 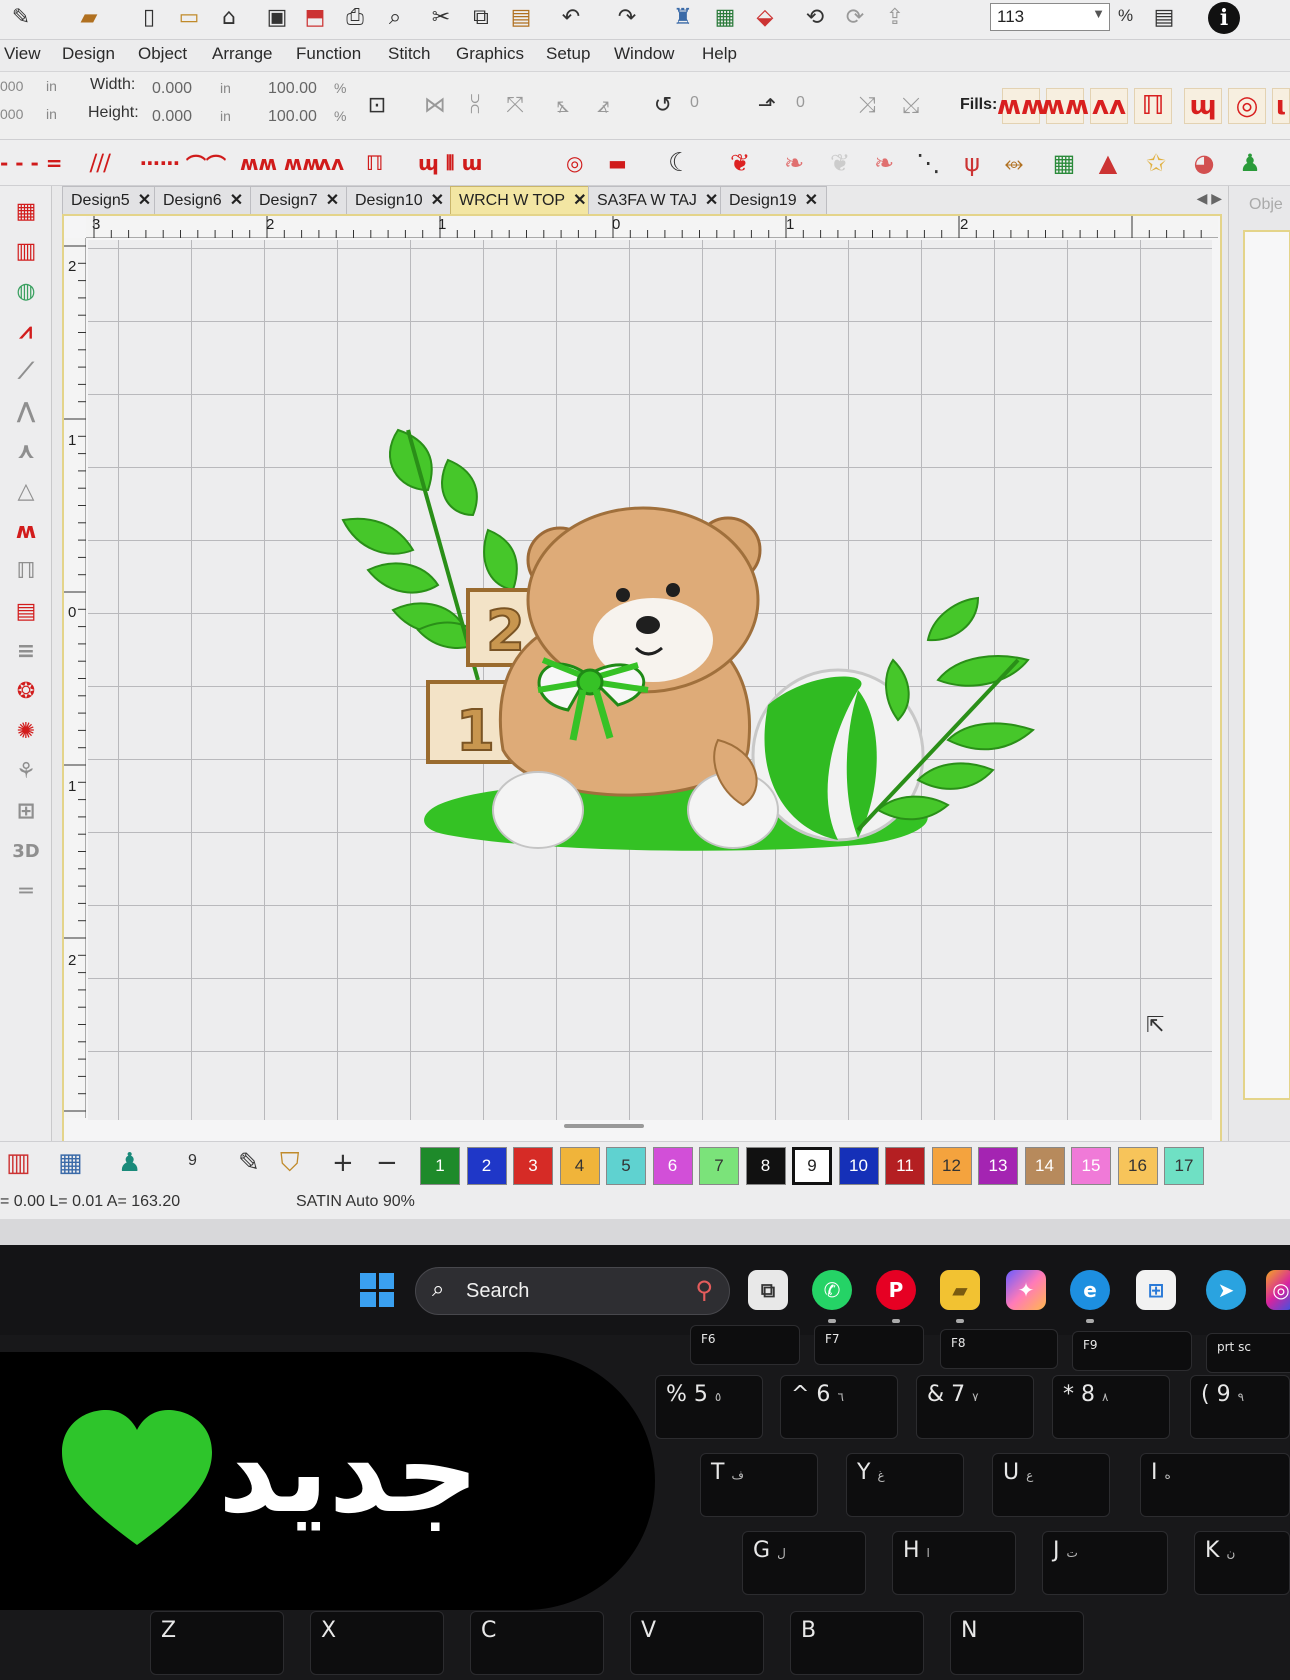 I want to click on menu-setup: Setup, so click(x=568, y=54).